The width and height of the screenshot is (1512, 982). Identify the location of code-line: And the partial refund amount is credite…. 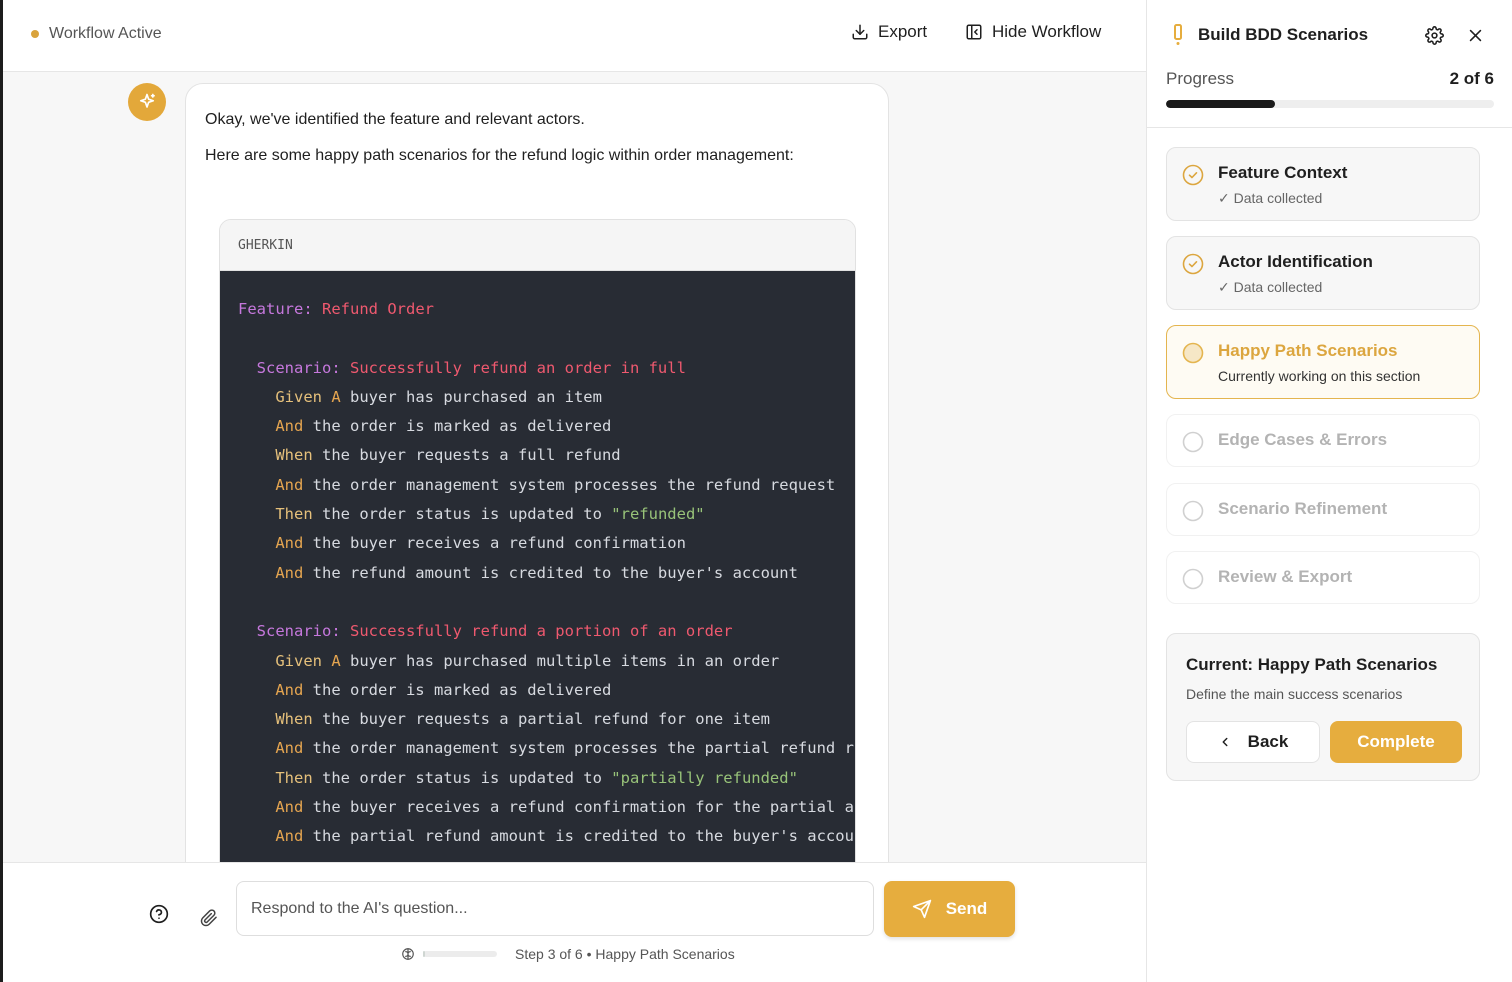
(537, 836).